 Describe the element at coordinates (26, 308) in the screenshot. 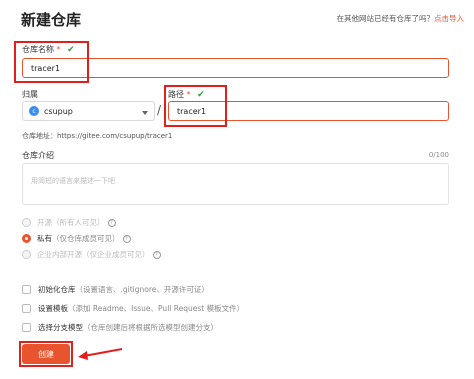

I see `checkbox-template` at that location.